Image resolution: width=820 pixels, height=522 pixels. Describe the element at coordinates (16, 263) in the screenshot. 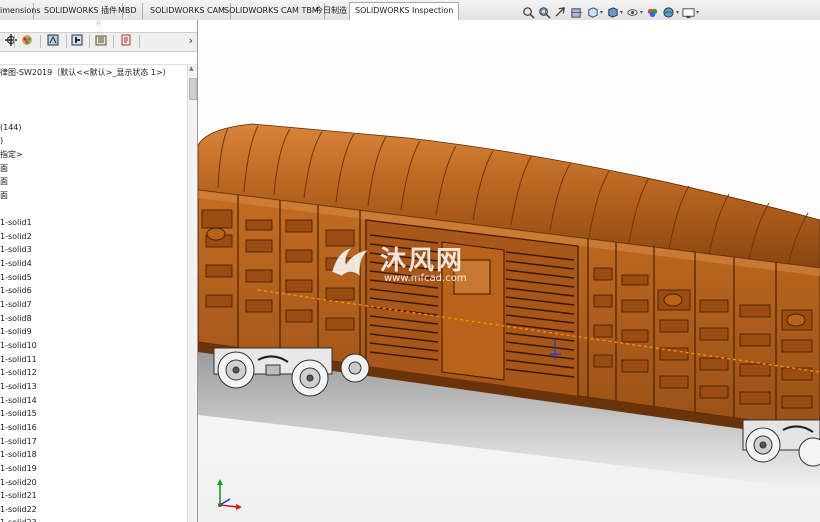

I see `tree-item: 1-solid4` at that location.